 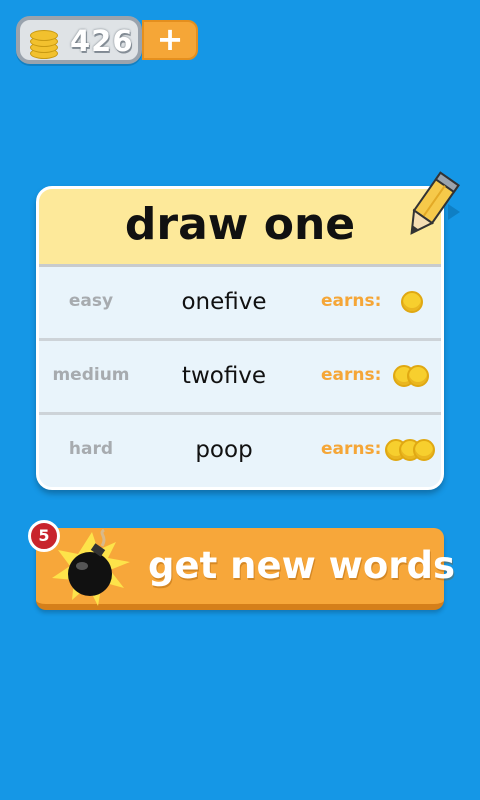 What do you see at coordinates (102, 41) in the screenshot?
I see `coin-count: 426` at bounding box center [102, 41].